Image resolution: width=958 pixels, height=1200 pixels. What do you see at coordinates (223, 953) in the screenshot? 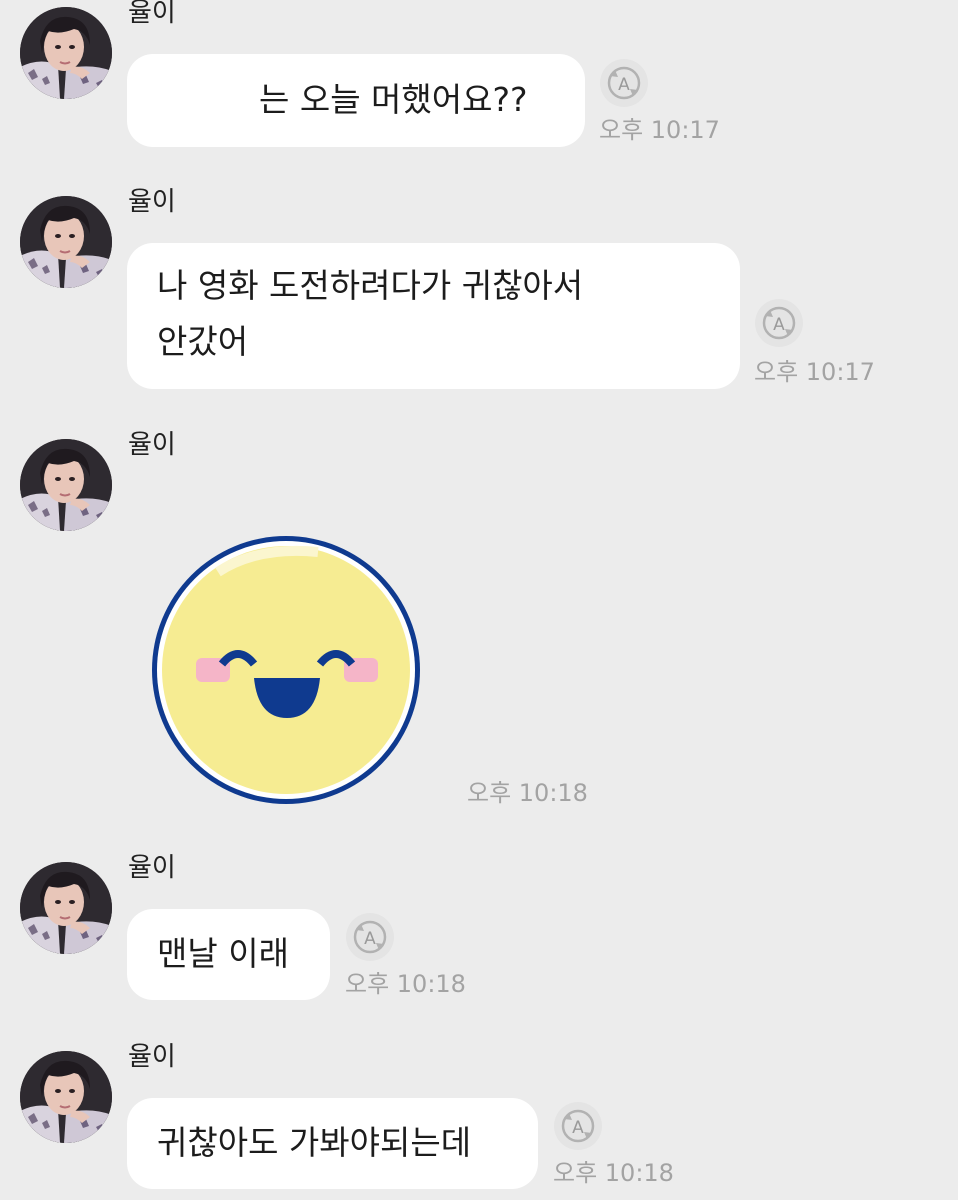
I see `message-text: 맨날 이래` at bounding box center [223, 953].